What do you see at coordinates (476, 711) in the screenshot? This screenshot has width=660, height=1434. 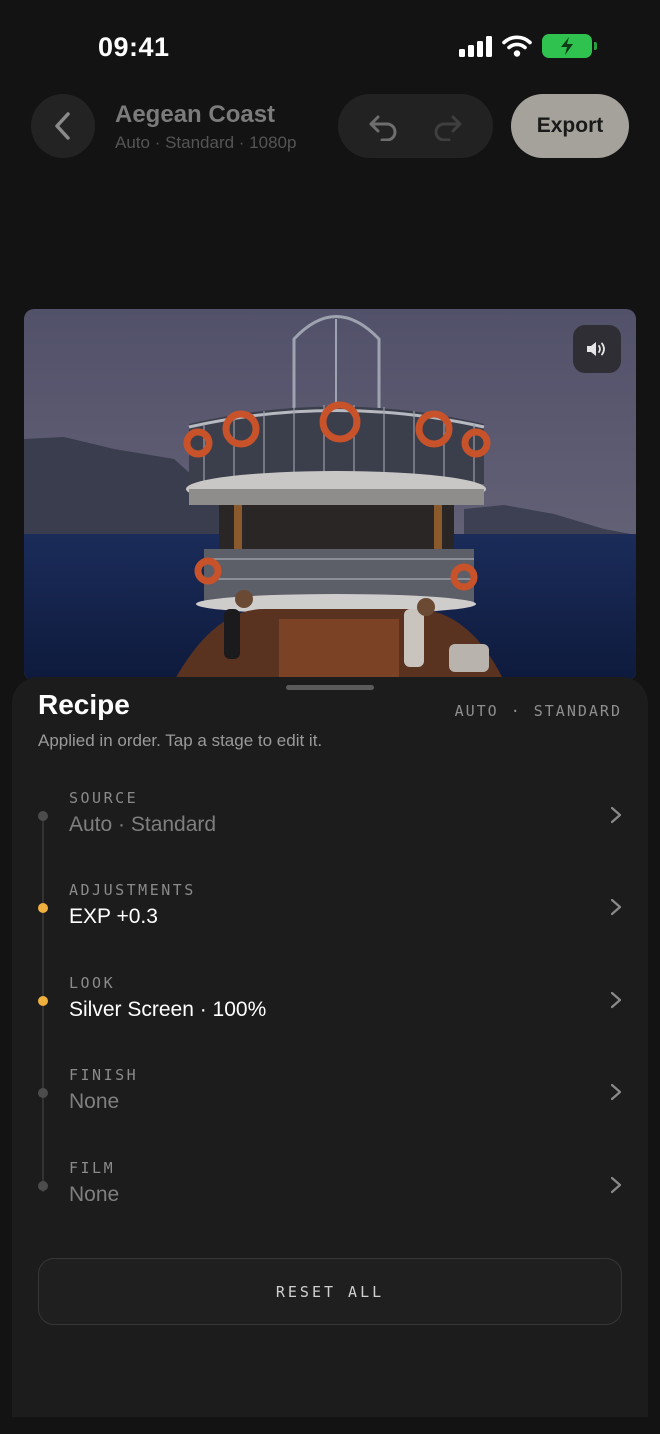 I see `mode-label: AUTO` at bounding box center [476, 711].